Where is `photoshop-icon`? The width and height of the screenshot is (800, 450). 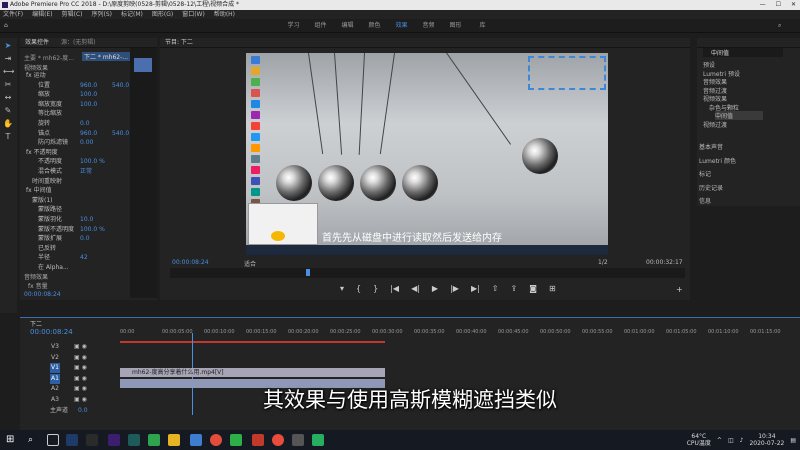 photoshop-icon is located at coordinates (72, 440).